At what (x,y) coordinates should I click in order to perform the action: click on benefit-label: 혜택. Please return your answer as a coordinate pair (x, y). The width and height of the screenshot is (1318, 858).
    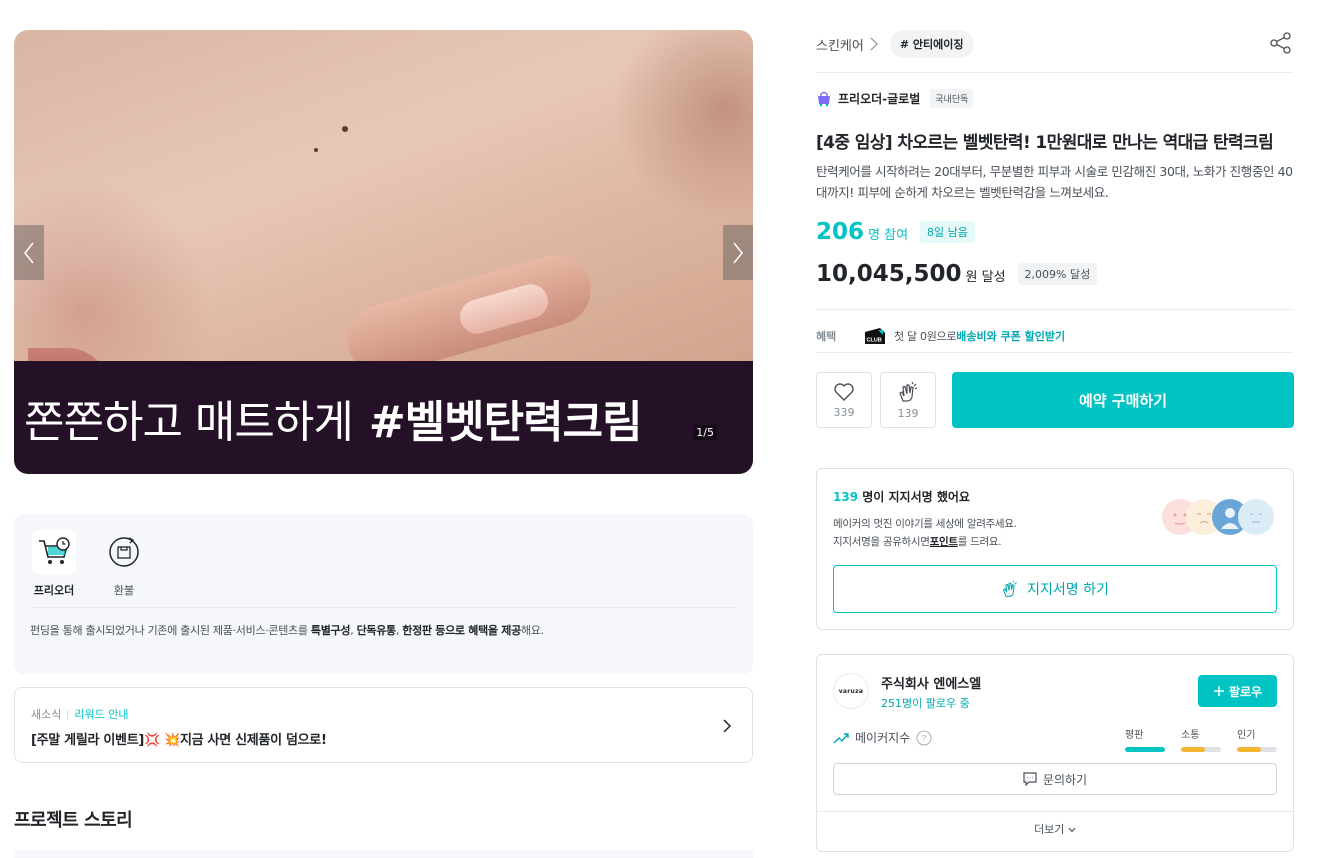
    Looking at the image, I should click on (826, 336).